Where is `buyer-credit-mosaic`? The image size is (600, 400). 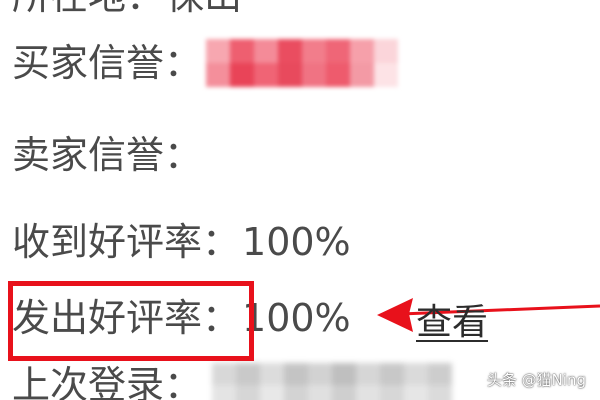
buyer-credit-mosaic is located at coordinates (302, 63).